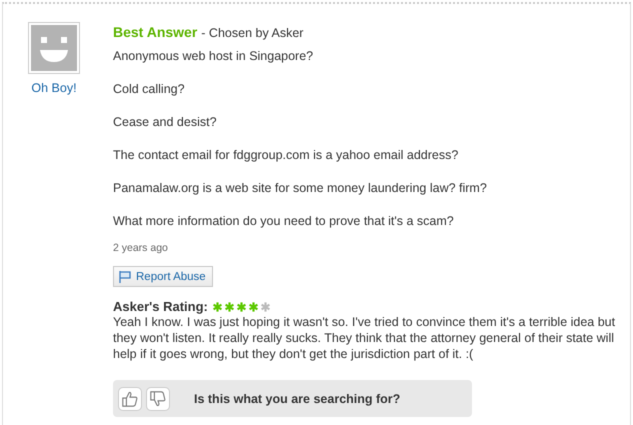 This screenshot has width=633, height=425. Describe the element at coordinates (284, 221) in the screenshot. I see `answer-paragraph: What more information do you need to prove that it's a scam?` at that location.